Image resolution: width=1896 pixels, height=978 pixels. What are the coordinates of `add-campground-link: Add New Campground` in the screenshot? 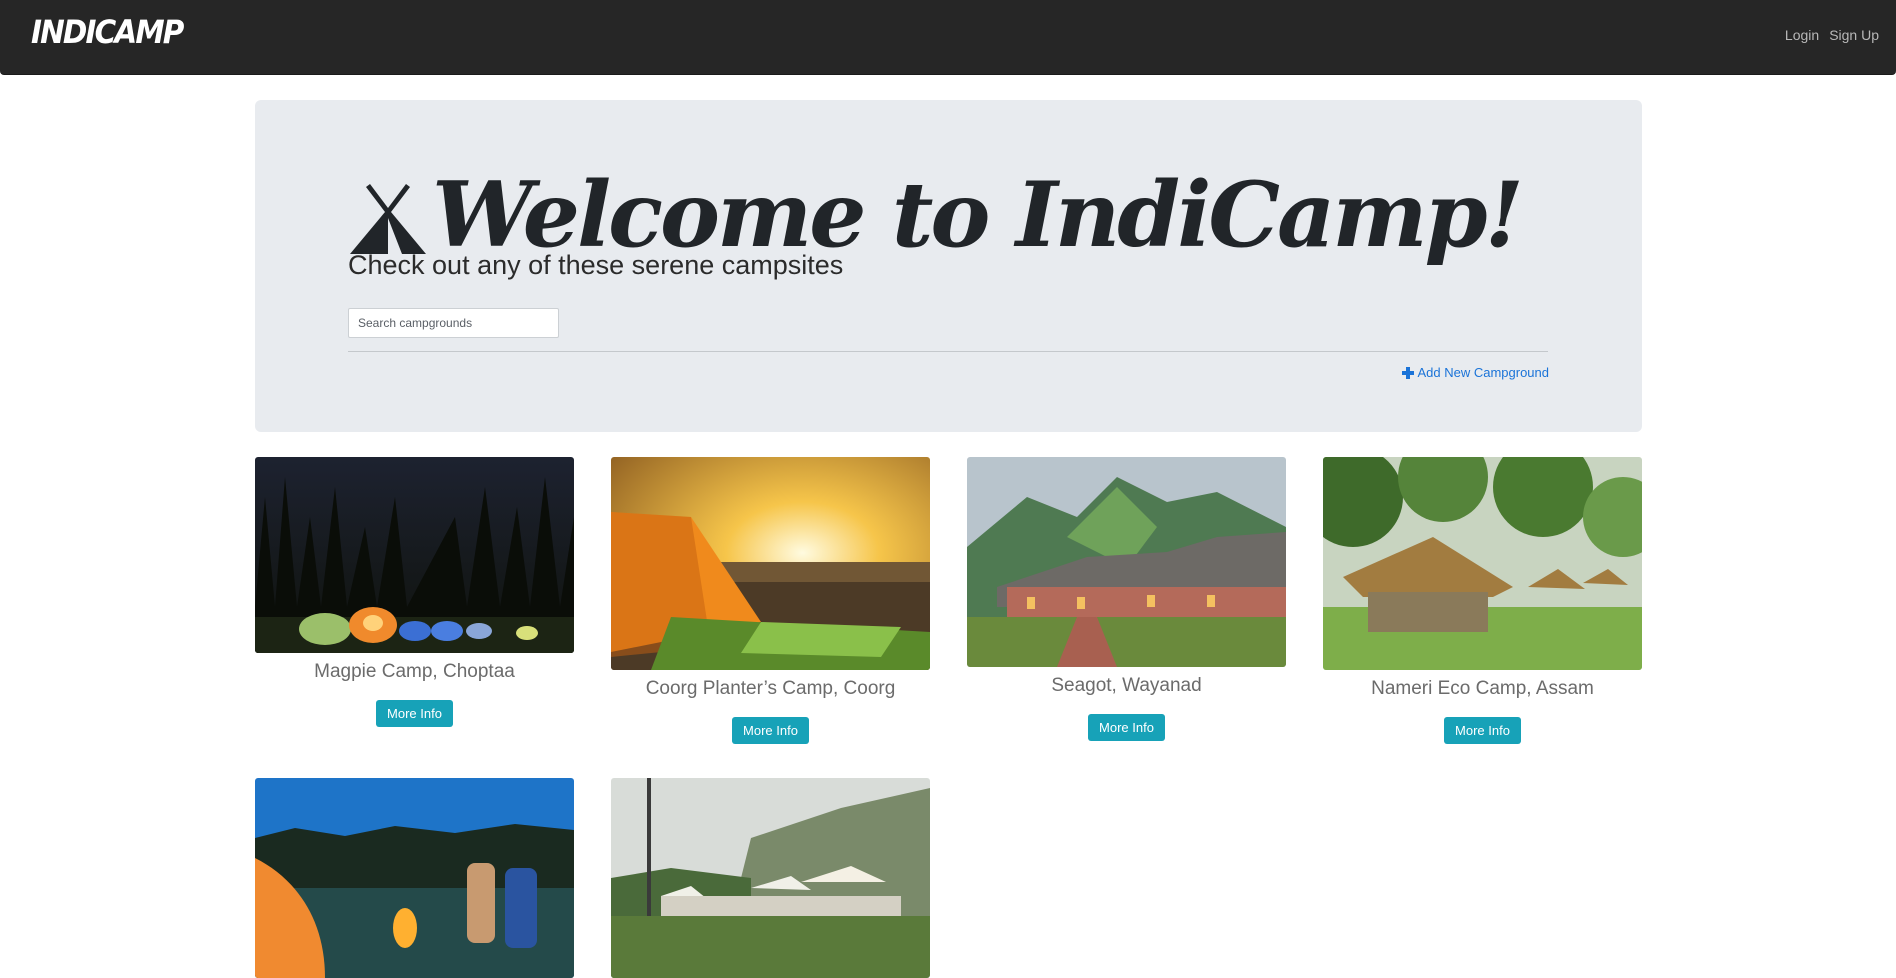 It's located at (1475, 372).